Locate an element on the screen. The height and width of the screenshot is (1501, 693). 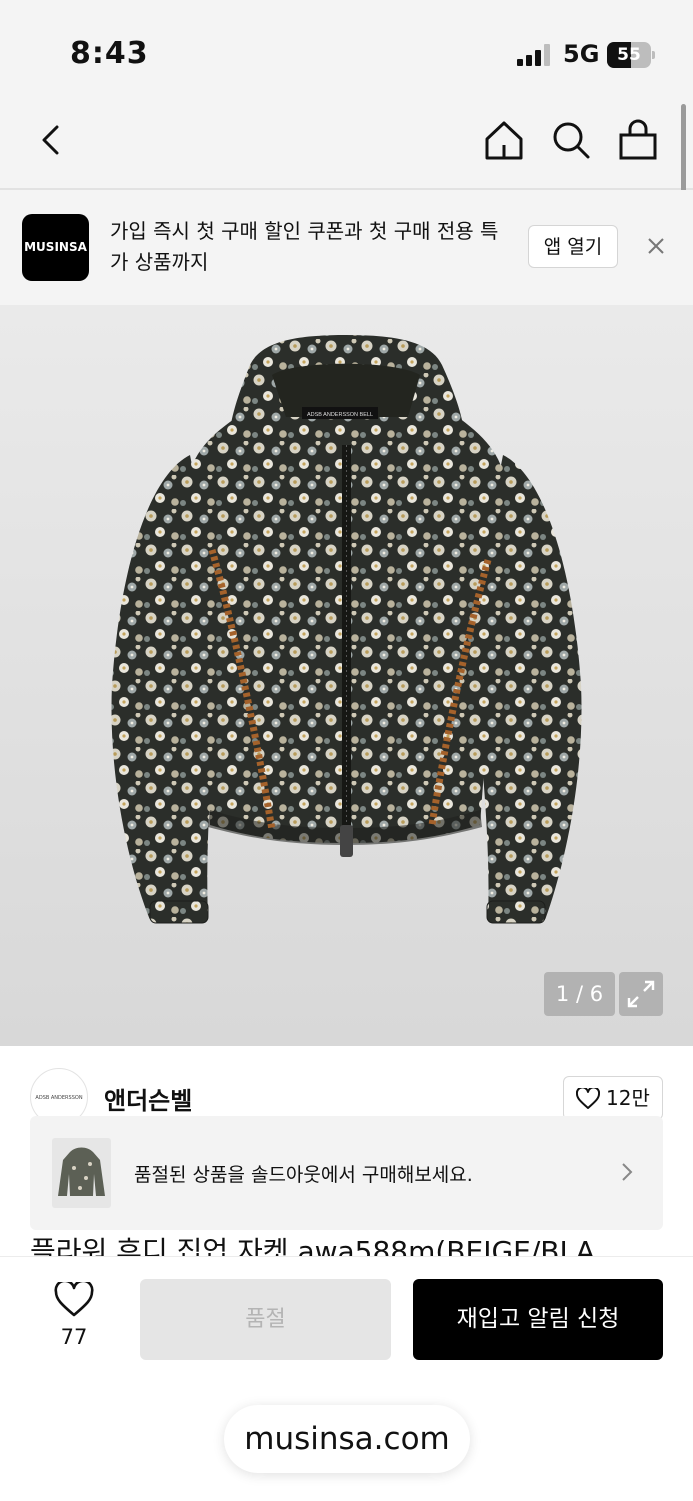
musinsa-logo: MUSINSA is located at coordinates (55, 247).